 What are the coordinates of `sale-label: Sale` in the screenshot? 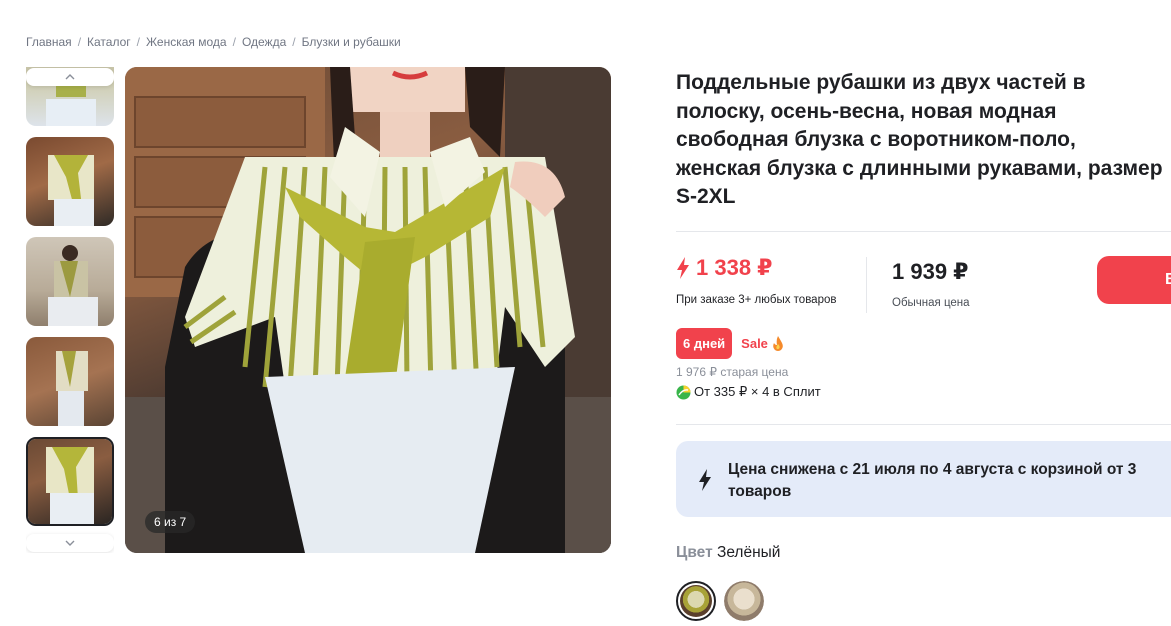 It's located at (754, 343).